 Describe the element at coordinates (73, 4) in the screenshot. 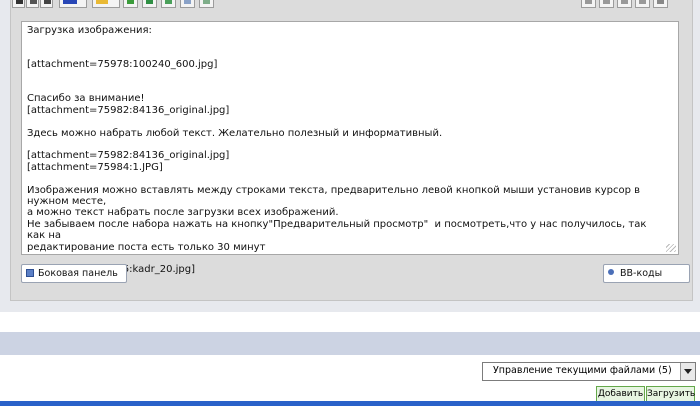

I see `font-color-icon` at that location.